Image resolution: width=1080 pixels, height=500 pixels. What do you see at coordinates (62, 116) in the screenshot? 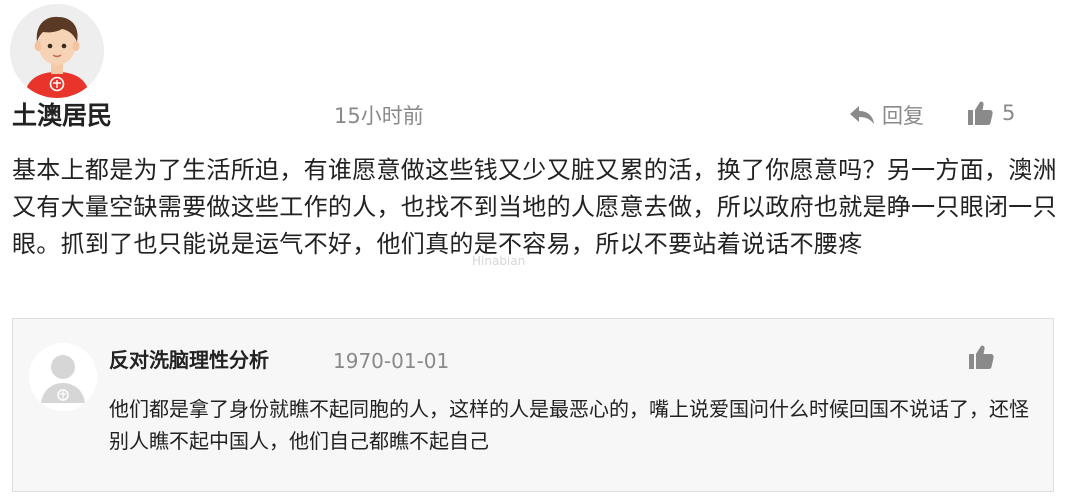
I see `comment-username: 土澳居民` at bounding box center [62, 116].